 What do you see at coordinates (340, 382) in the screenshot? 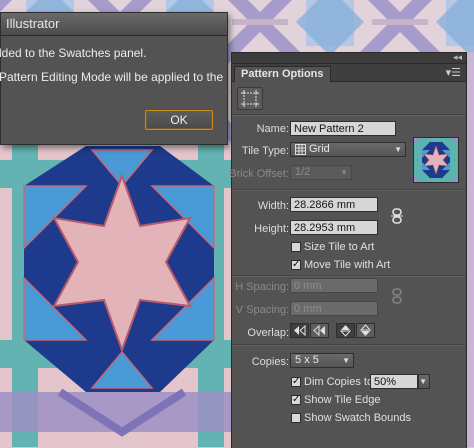
I see `dim-copies-label: Dim Copies to:` at bounding box center [340, 382].